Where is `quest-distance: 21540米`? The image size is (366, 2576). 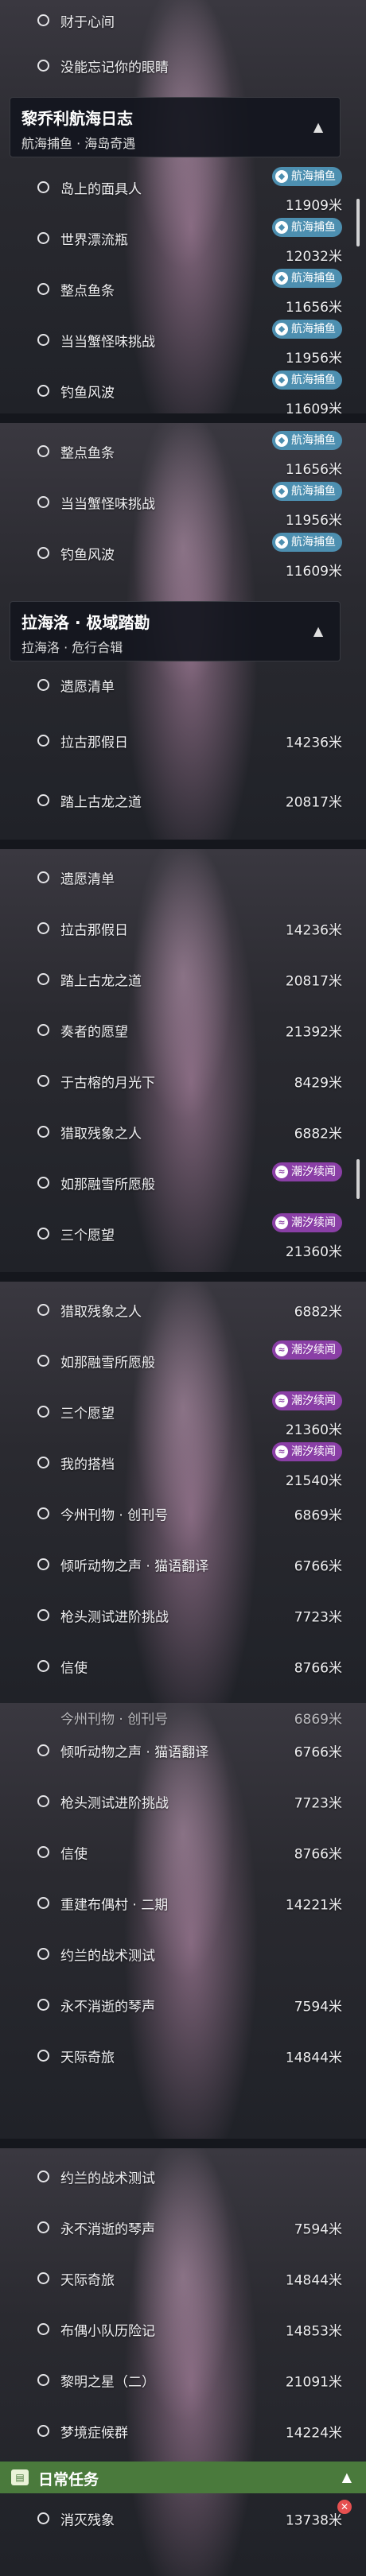
quest-distance: 21540米 is located at coordinates (313, 1481).